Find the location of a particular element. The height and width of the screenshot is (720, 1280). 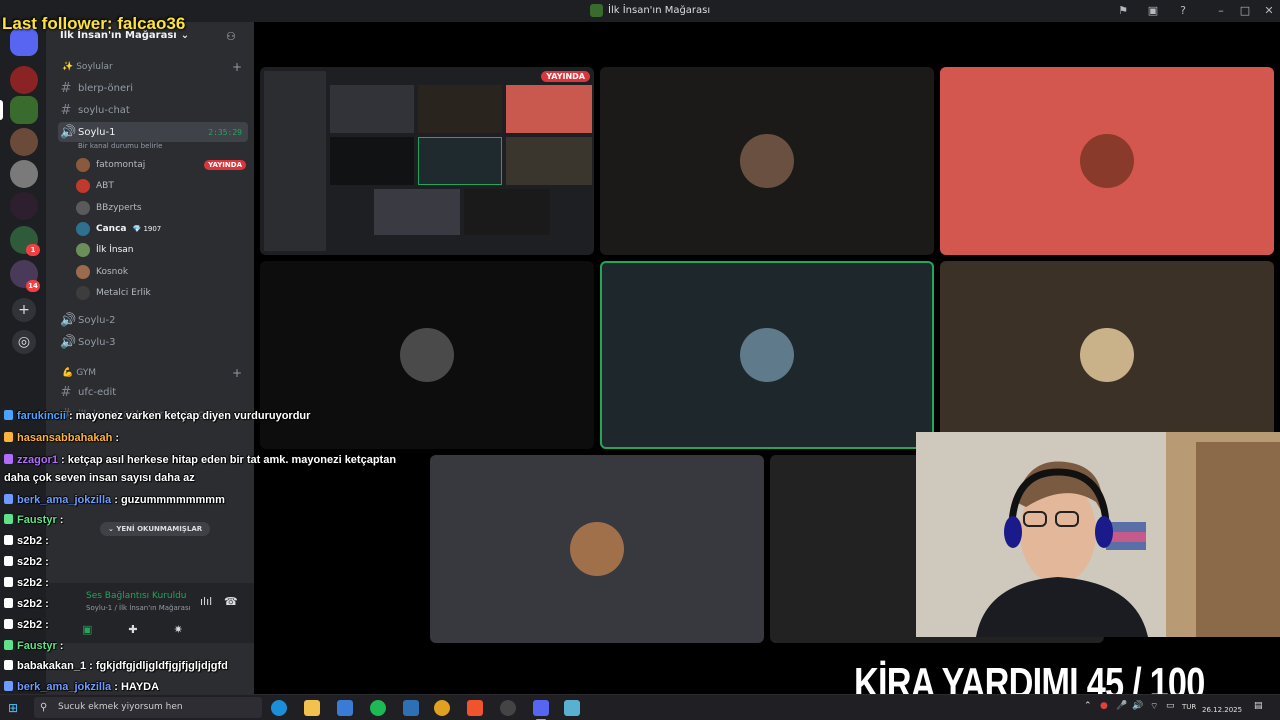

chat-username: berk_ama_jokzilla is located at coordinates (64, 500).